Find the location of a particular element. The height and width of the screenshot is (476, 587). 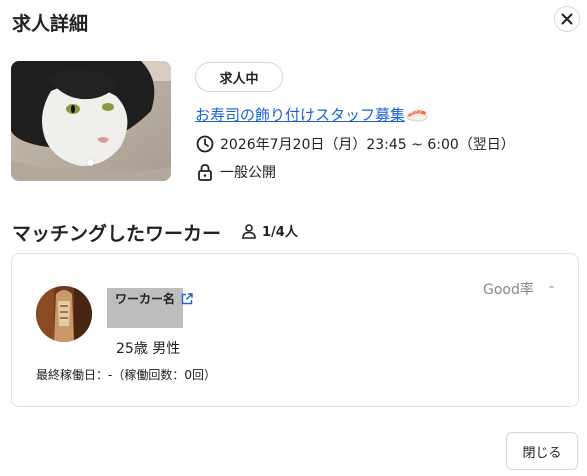

job-datetime: 2026年7月20日（月）23:45 ~ 6:00（翌日） is located at coordinates (367, 145).